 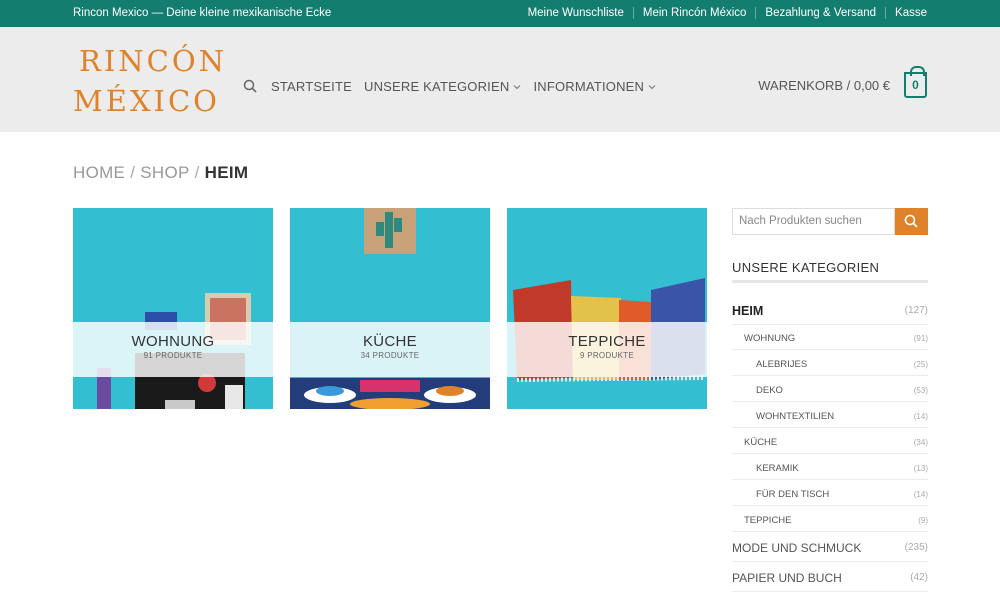 I want to click on checkout-link: Kasse, so click(x=906, y=13).